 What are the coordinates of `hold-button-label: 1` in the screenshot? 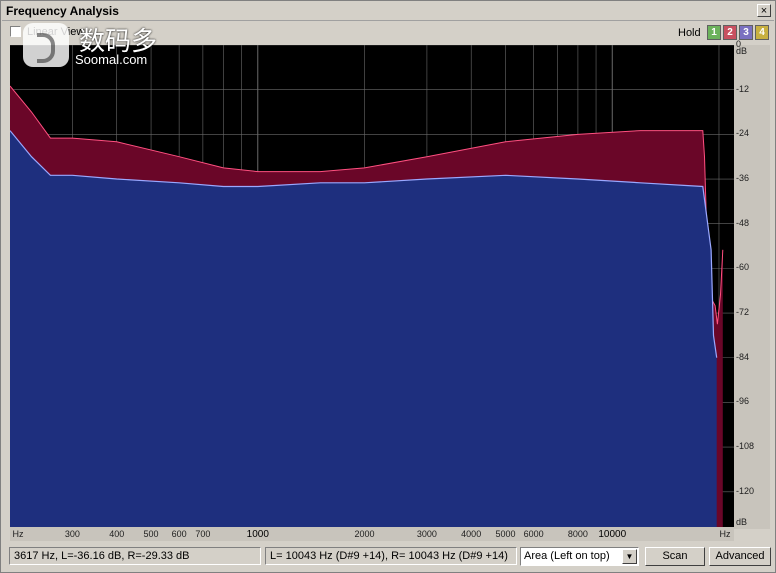 It's located at (714, 32).